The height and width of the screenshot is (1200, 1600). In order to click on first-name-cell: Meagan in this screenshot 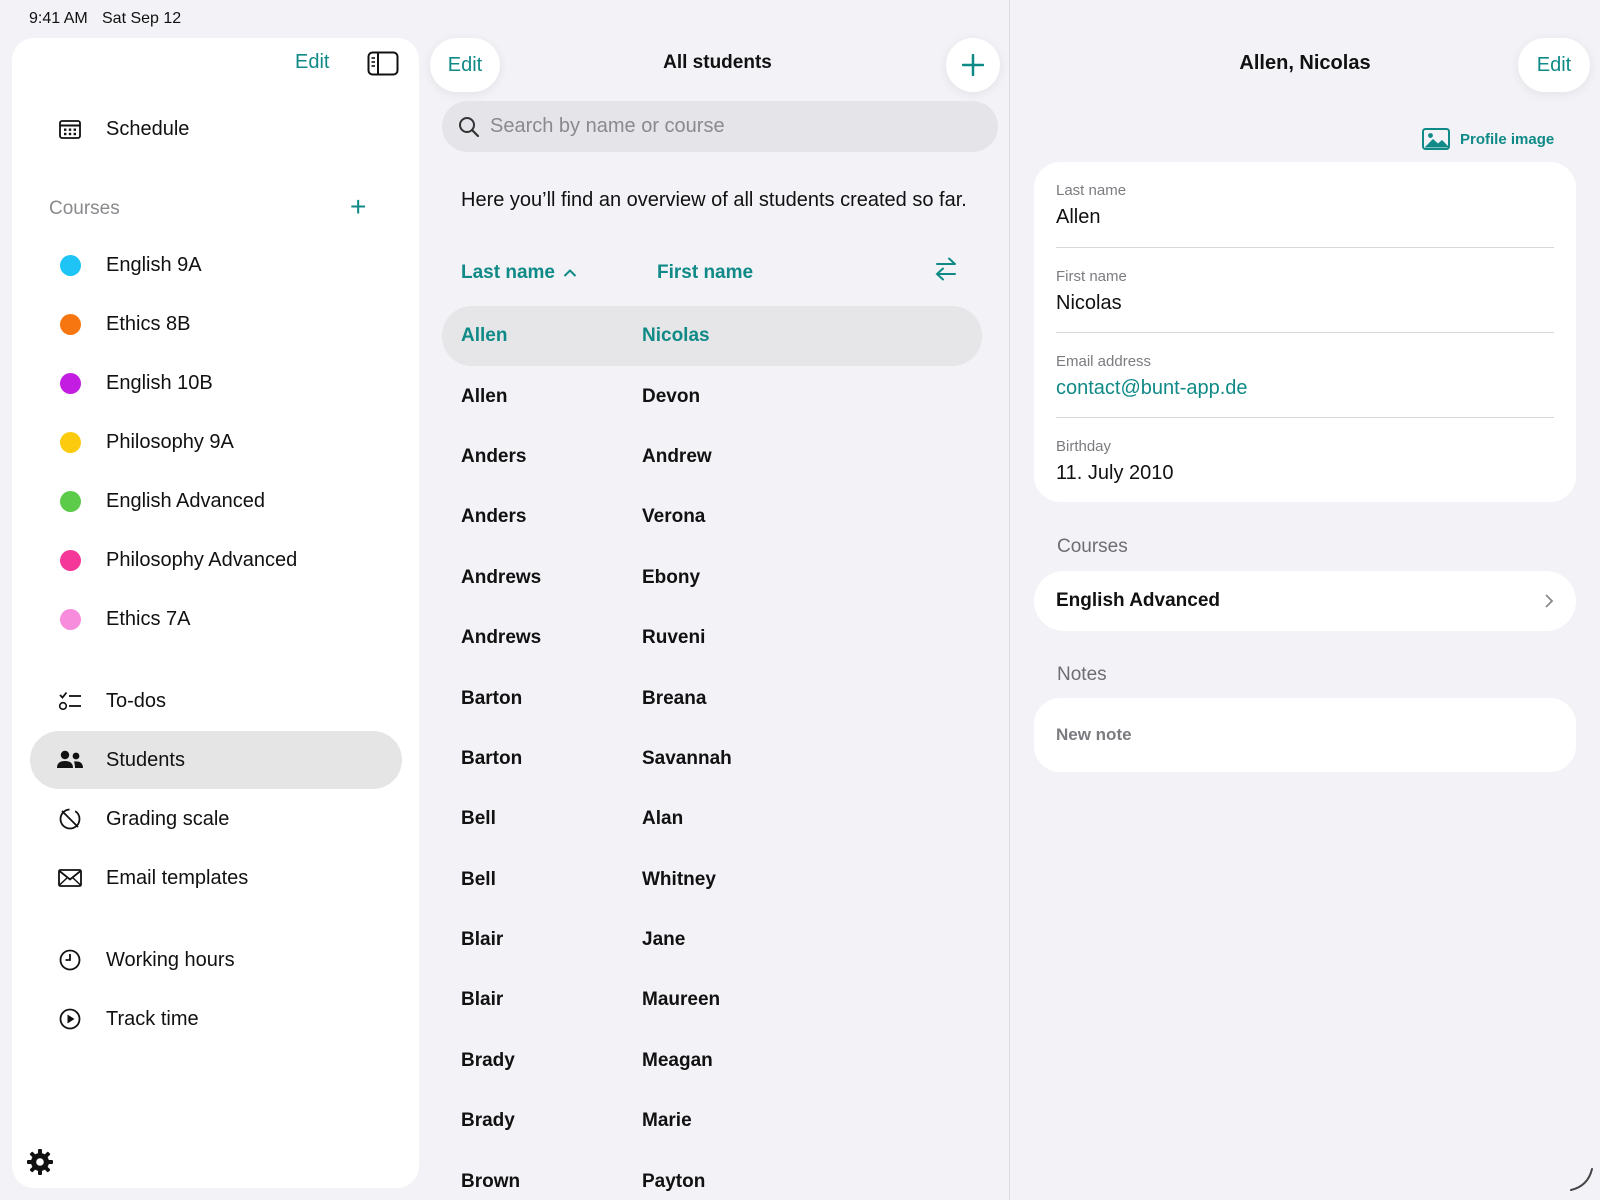, I will do `click(677, 1060)`.